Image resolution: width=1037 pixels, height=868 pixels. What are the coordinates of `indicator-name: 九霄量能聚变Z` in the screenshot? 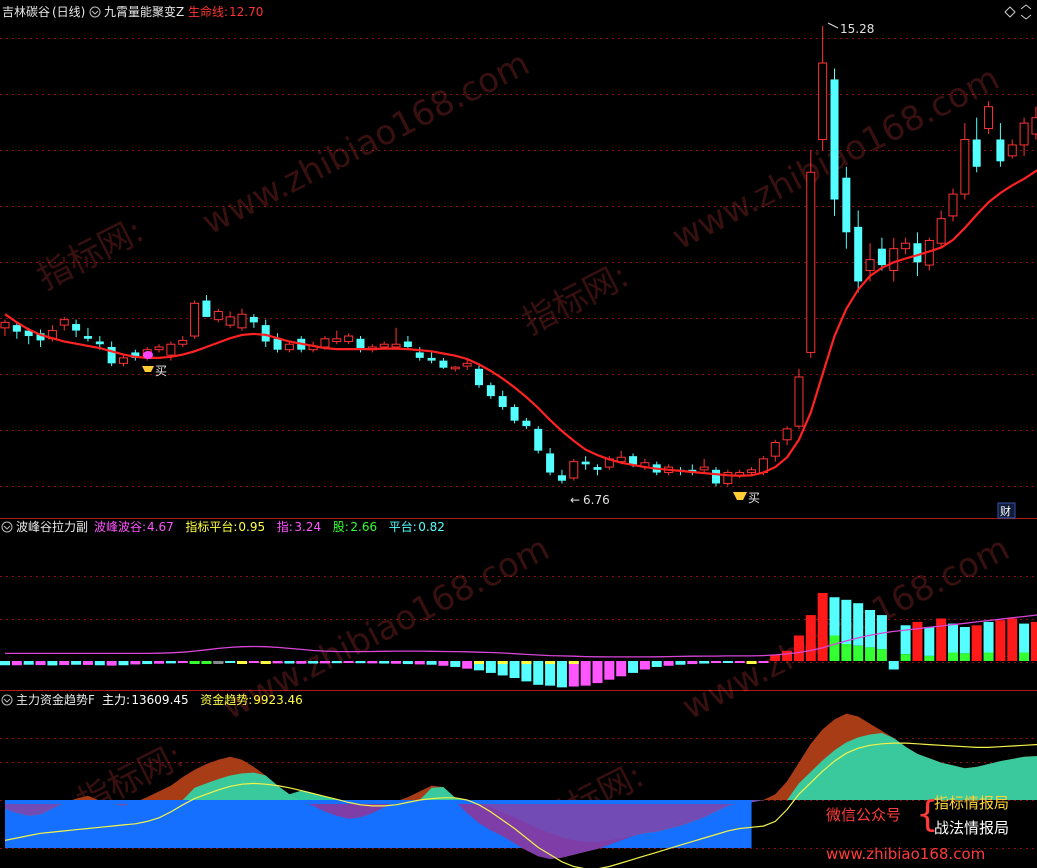 It's located at (144, 11).